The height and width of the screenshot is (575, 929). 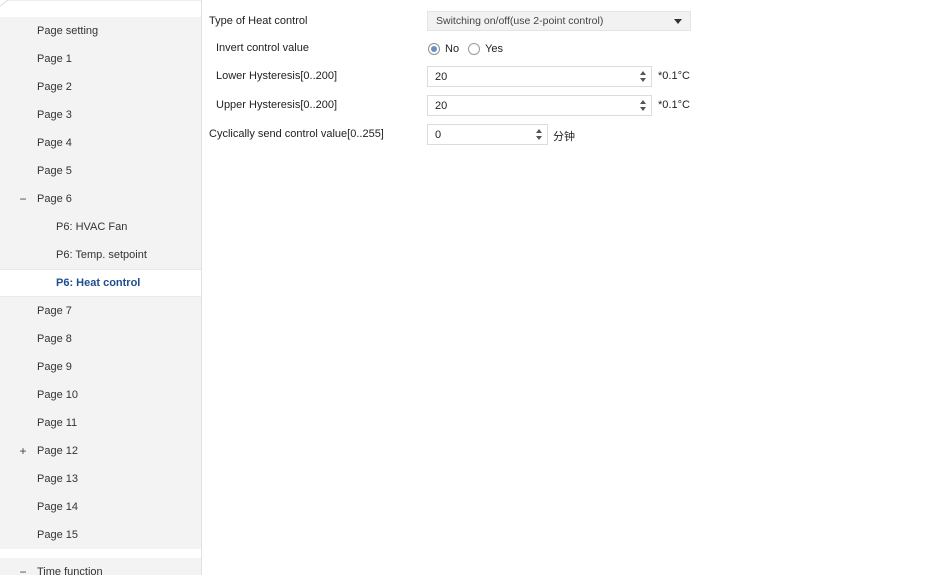 I want to click on param-label: Invert control value, so click(x=262, y=48).